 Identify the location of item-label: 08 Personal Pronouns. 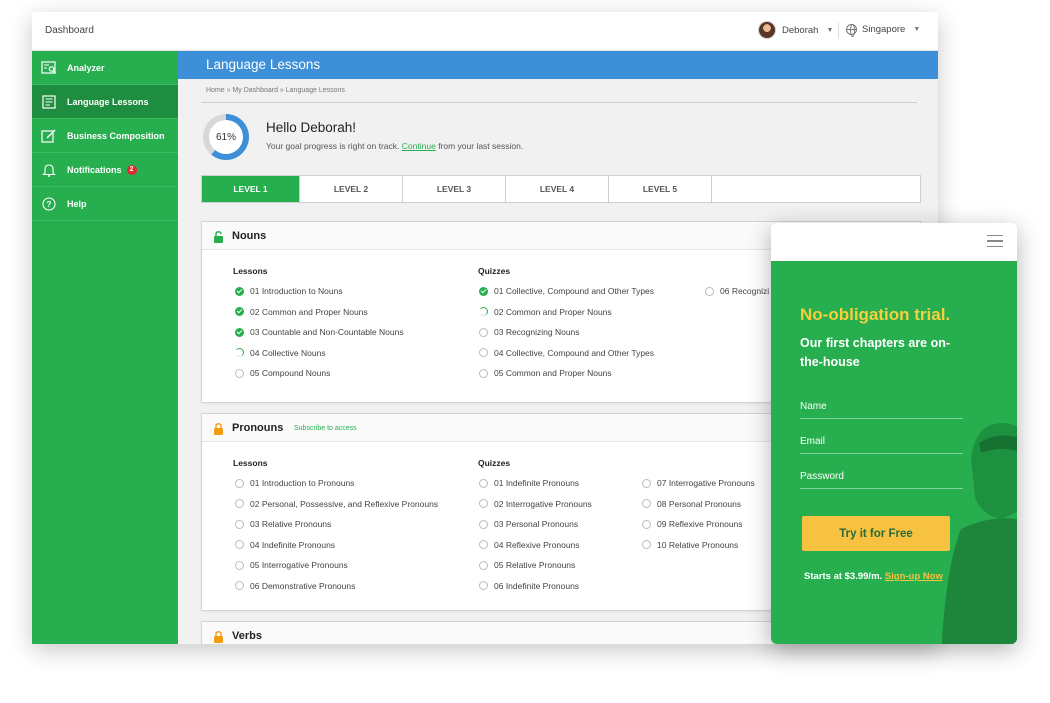
(699, 503).